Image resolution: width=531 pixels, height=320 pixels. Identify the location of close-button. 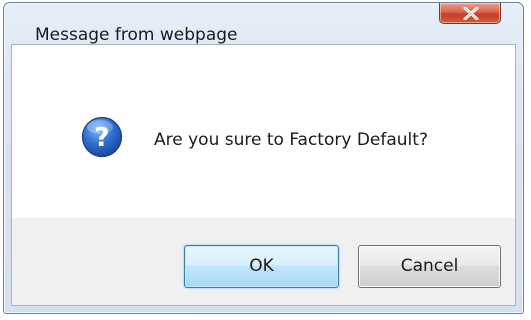
(470, 13).